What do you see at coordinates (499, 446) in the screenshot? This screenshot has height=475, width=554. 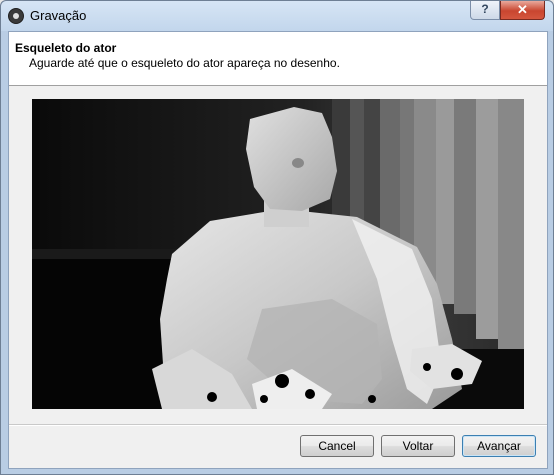 I see `next-button: Avançar` at bounding box center [499, 446].